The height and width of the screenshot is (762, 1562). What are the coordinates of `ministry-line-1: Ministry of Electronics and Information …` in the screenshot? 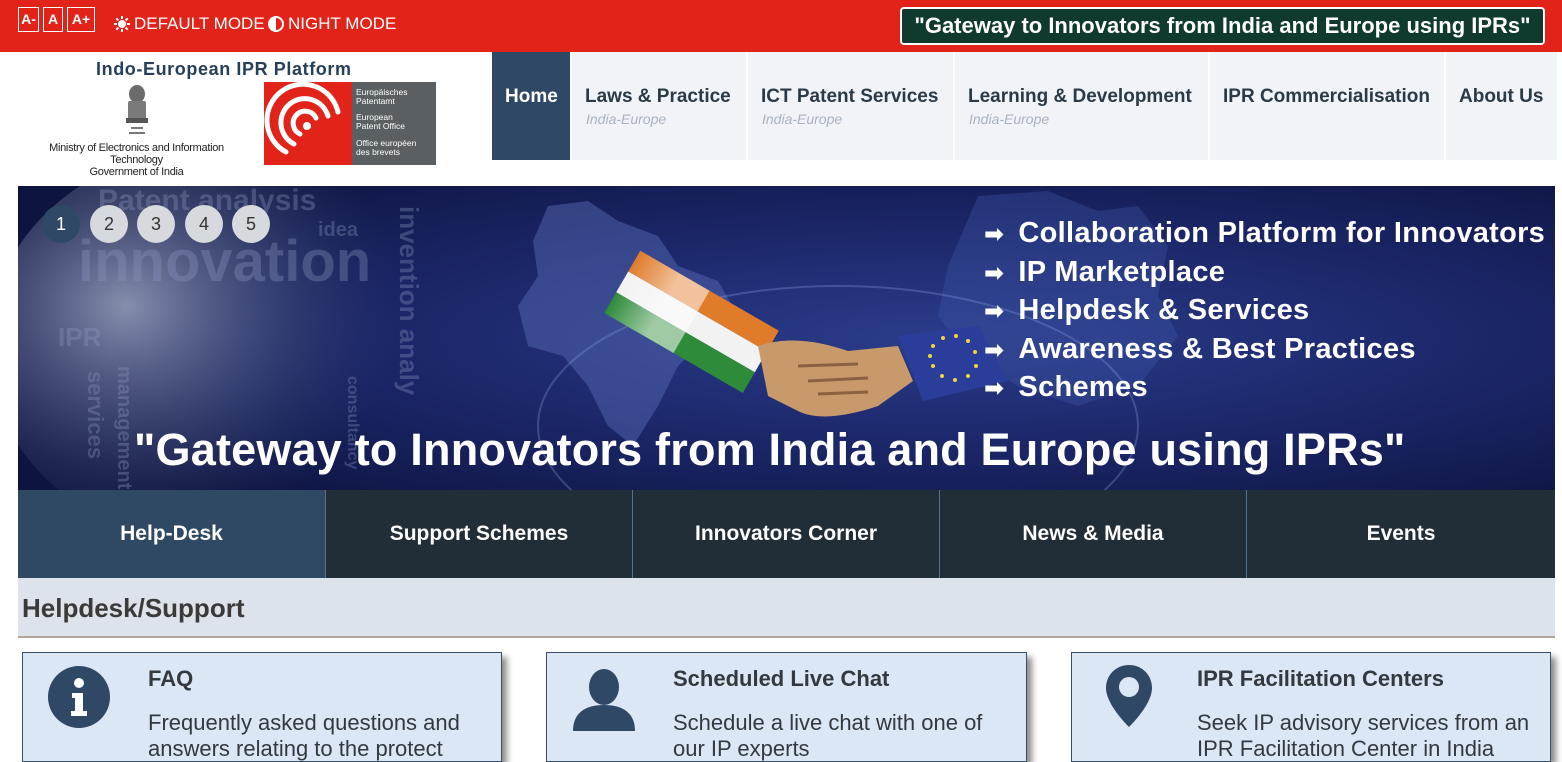 It's located at (136, 154).